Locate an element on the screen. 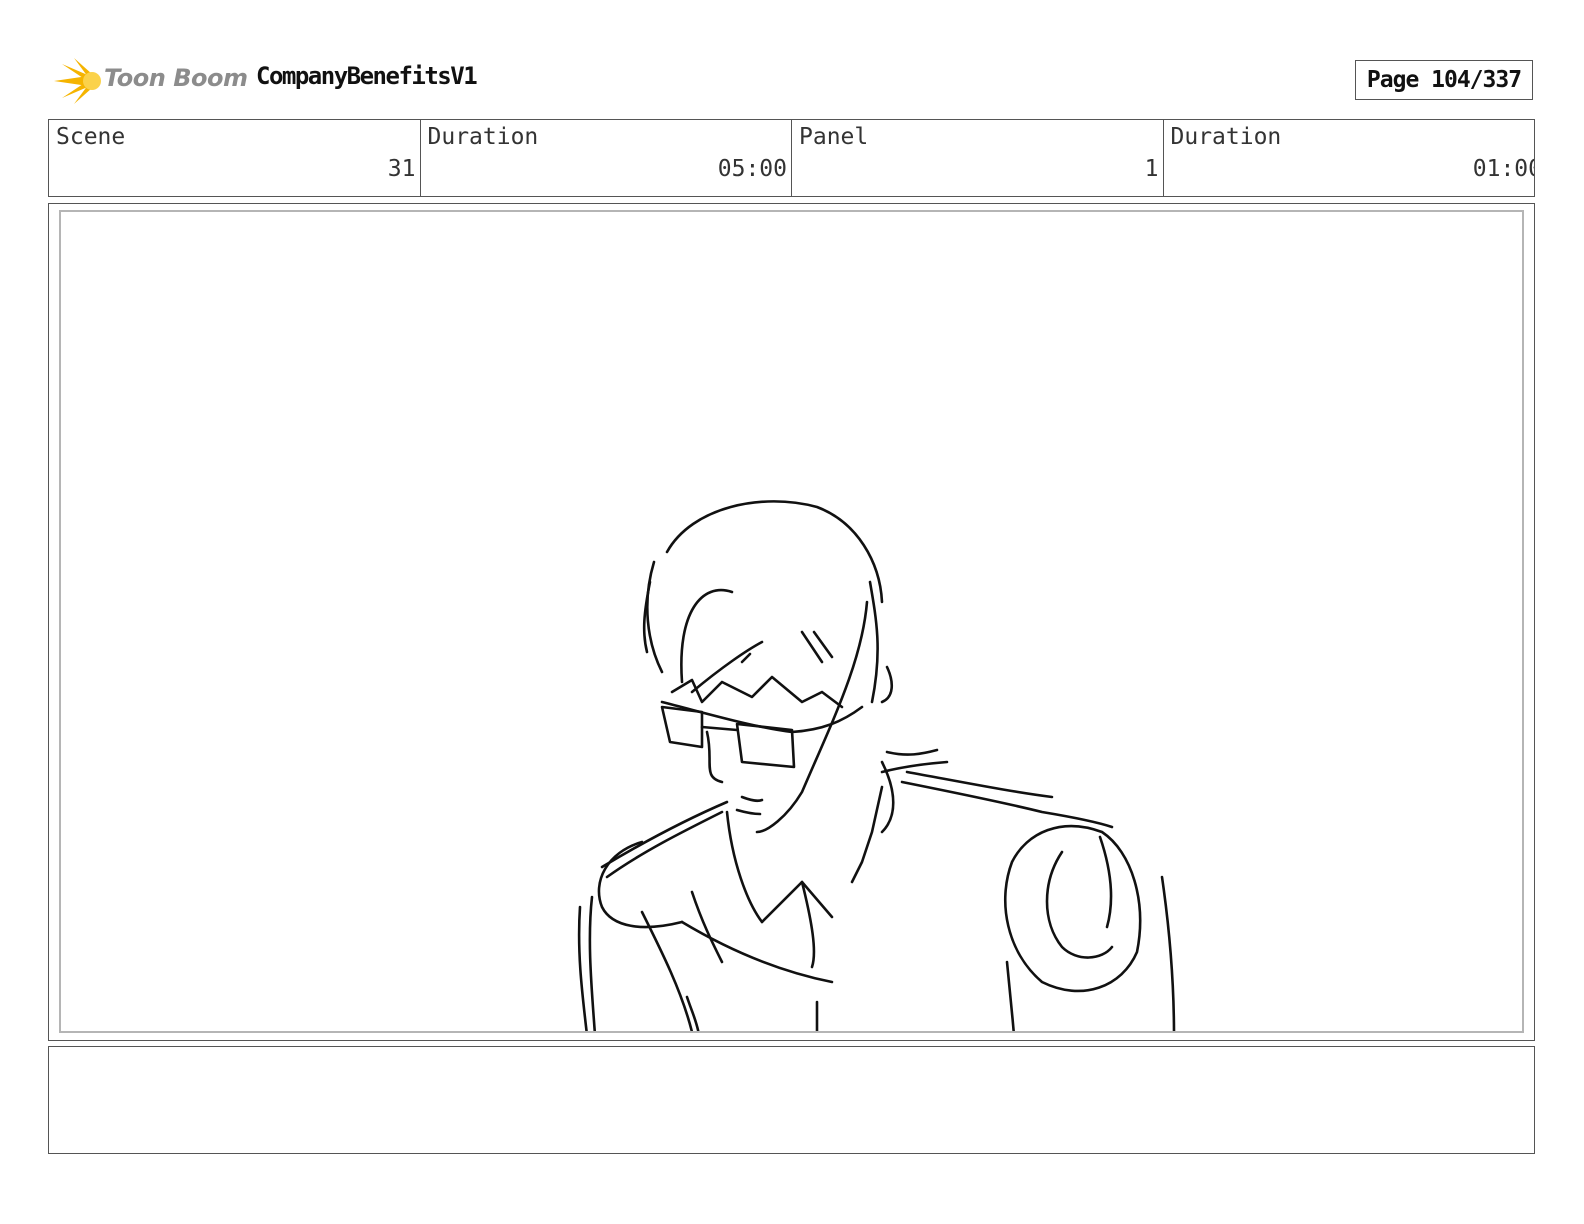 The height and width of the screenshot is (1224, 1584). panel-duration-label: Duration is located at coordinates (1226, 137).